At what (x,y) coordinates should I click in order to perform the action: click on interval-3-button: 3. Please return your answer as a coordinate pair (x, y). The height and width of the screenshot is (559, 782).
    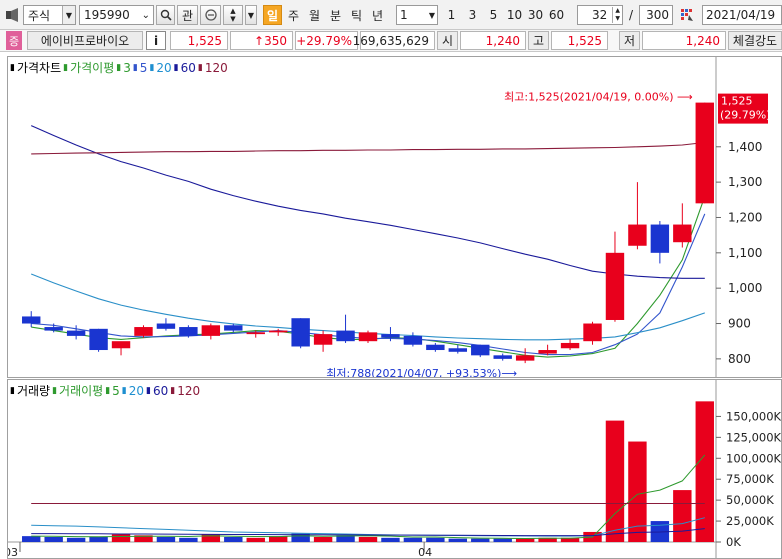
    Looking at the image, I should click on (472, 15).